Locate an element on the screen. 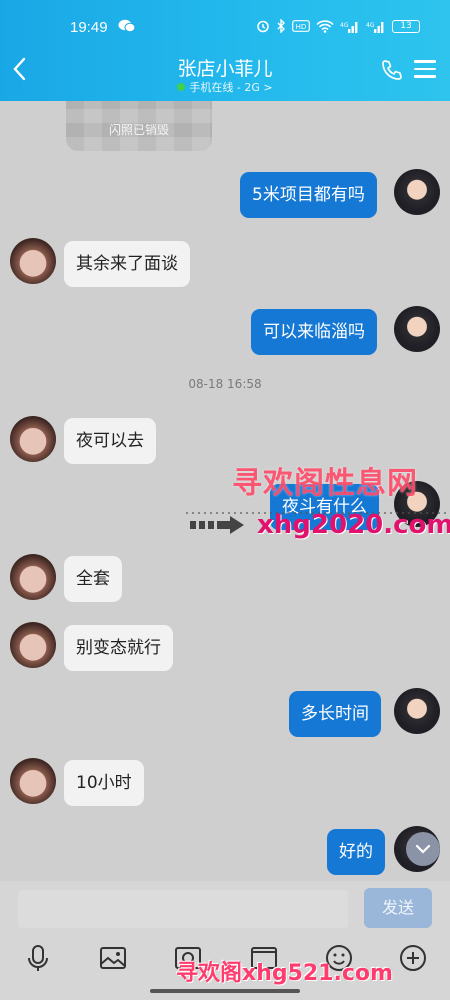  online-dot is located at coordinates (181, 87).